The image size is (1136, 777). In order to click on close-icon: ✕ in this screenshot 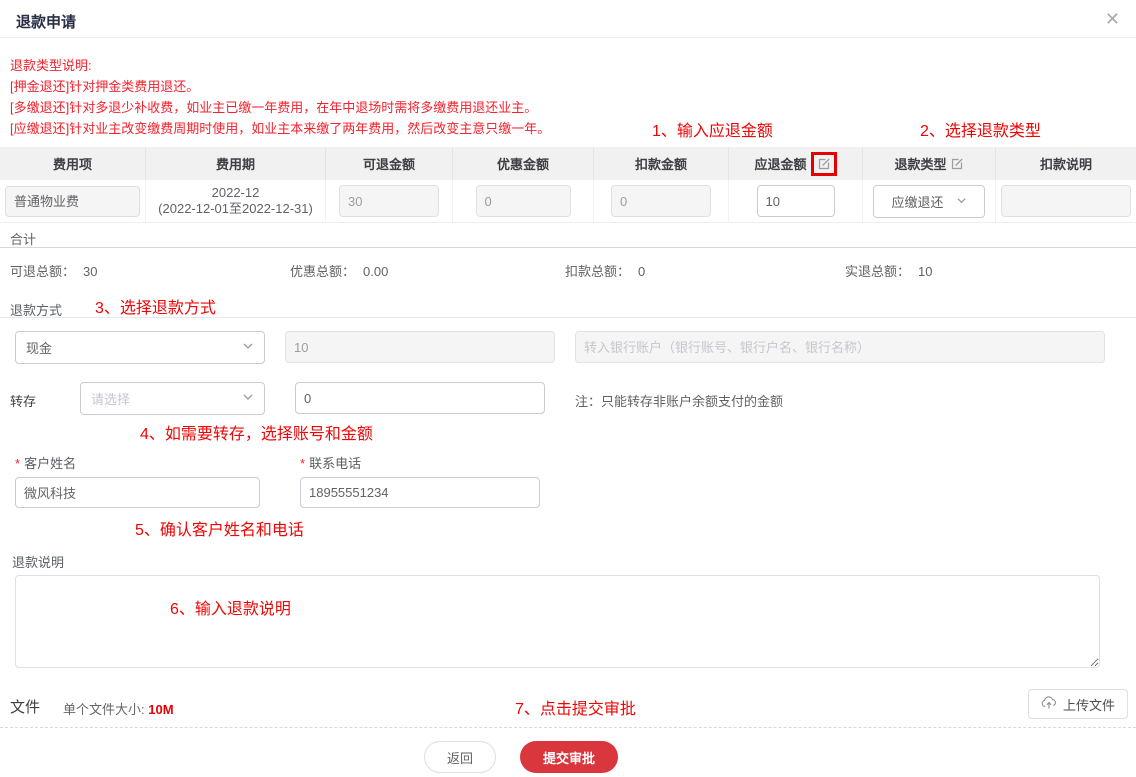, I will do `click(1112, 19)`.